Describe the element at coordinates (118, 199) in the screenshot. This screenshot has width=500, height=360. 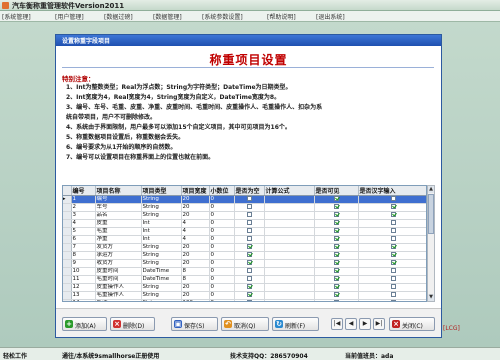
I see `cell-name: 编号` at that location.